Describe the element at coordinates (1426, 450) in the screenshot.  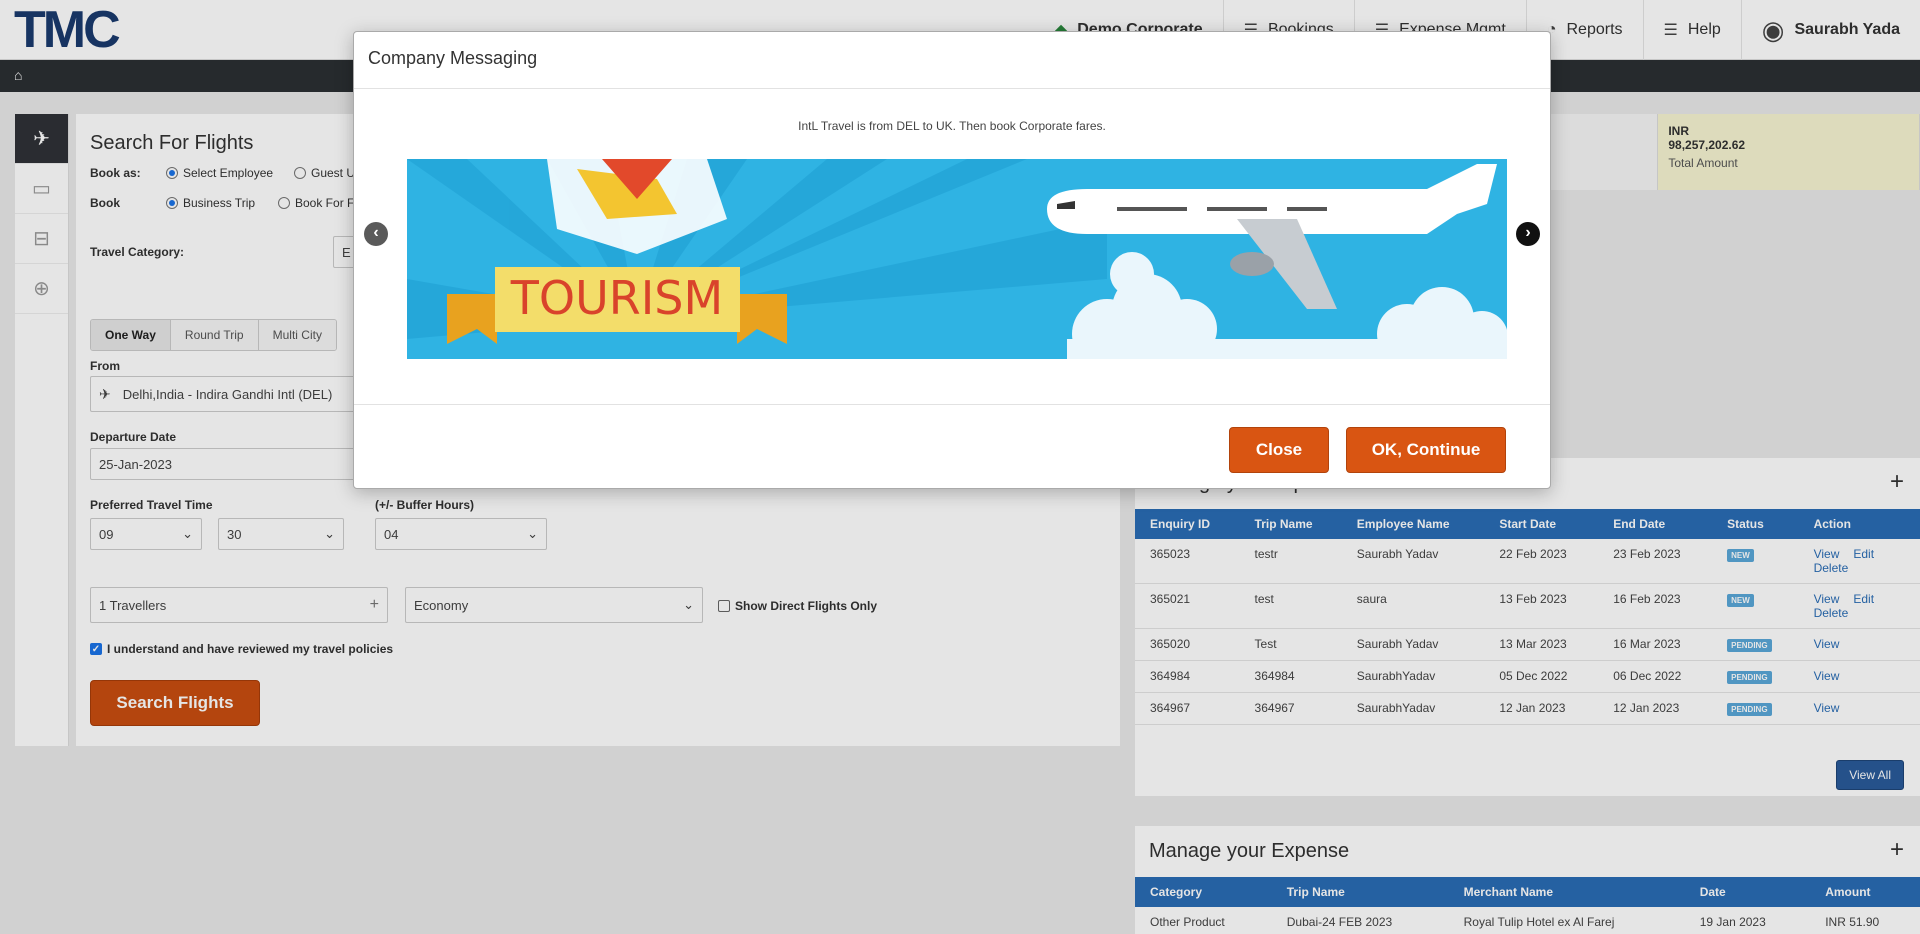
I see `ok-continue-button: OK, Continue` at that location.